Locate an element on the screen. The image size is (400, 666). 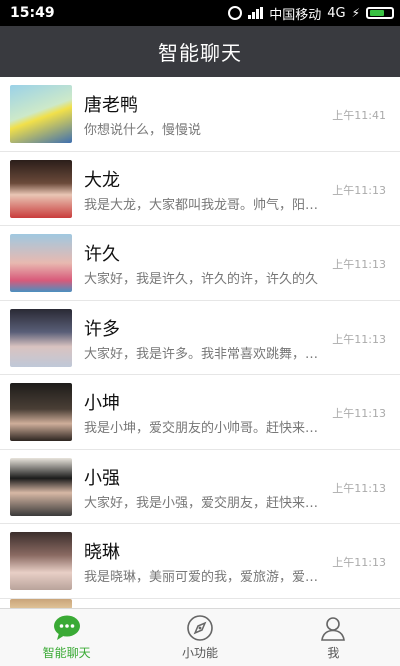
chat-last-message: 你想说什么，慢慢说 is located at coordinates (143, 130).